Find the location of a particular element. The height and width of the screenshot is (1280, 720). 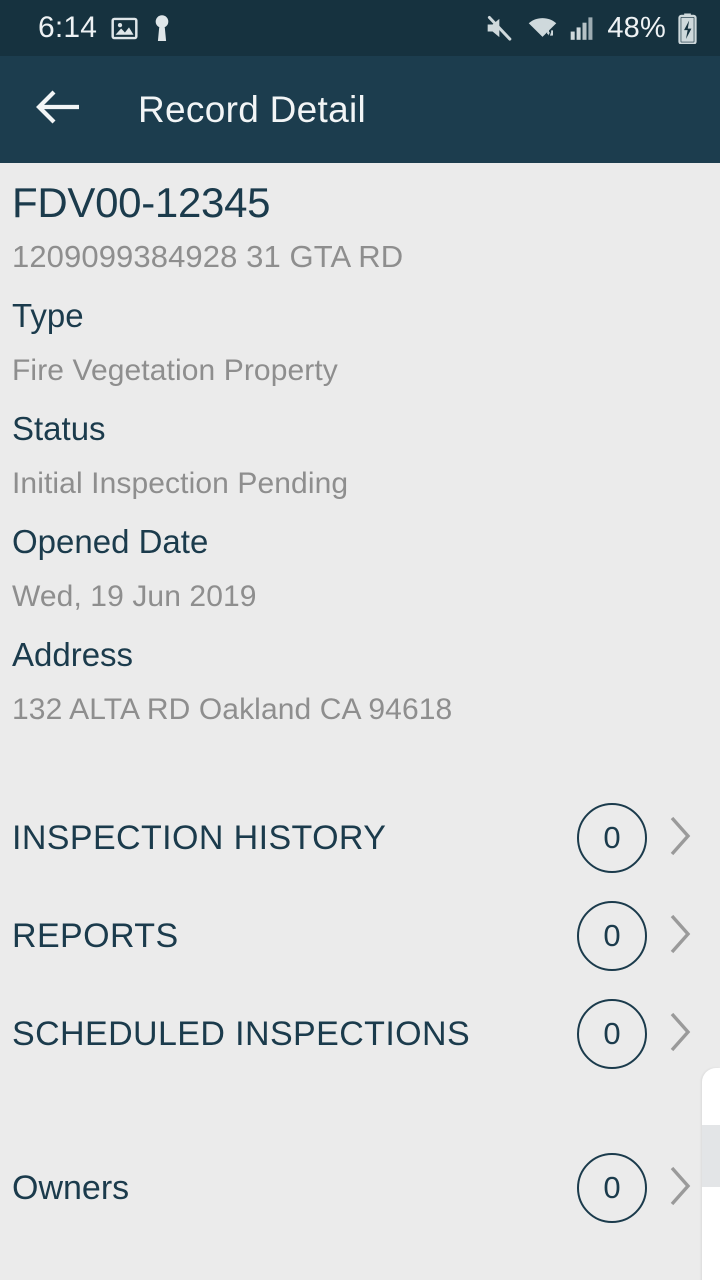

arrow-left-icon is located at coordinates (59, 109).